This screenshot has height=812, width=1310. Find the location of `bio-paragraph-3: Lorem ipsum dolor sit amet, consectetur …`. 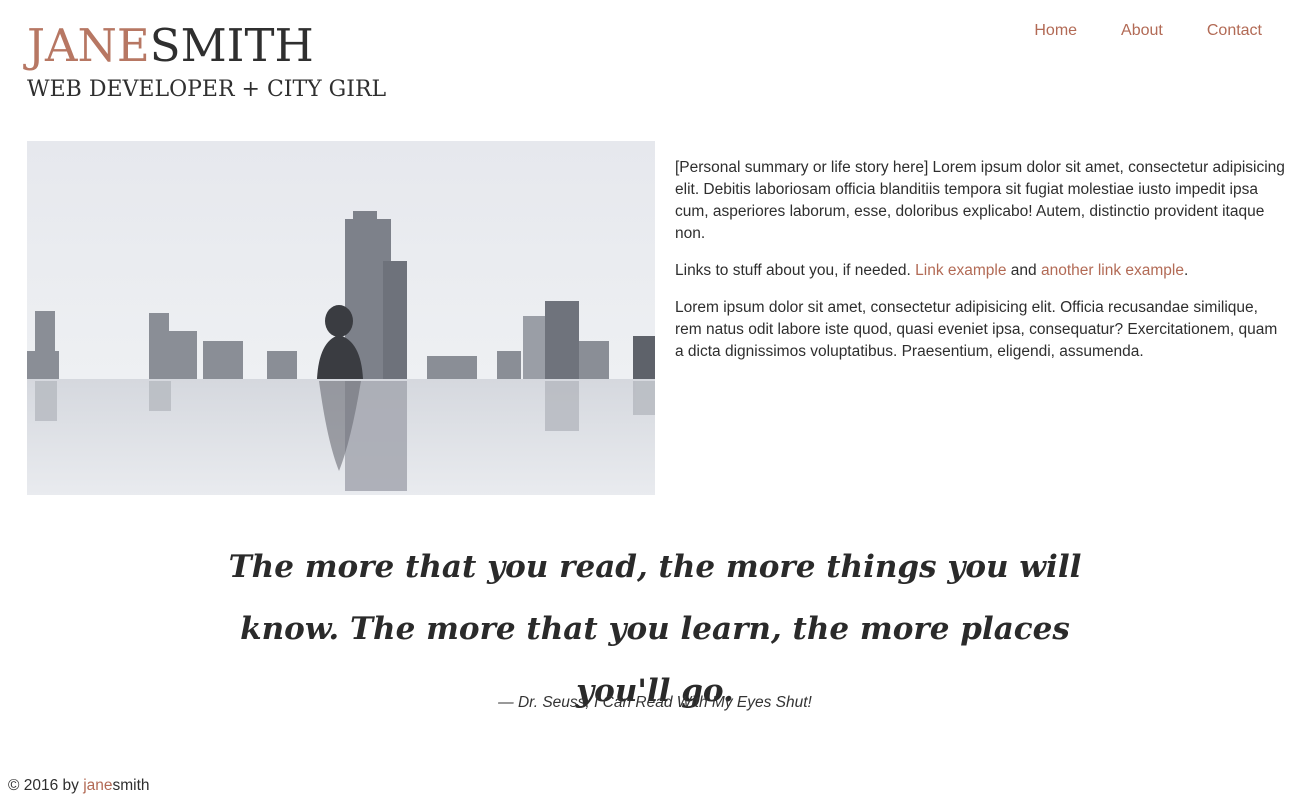

bio-paragraph-3: Lorem ipsum dolor sit amet, consectetur … is located at coordinates (976, 329).